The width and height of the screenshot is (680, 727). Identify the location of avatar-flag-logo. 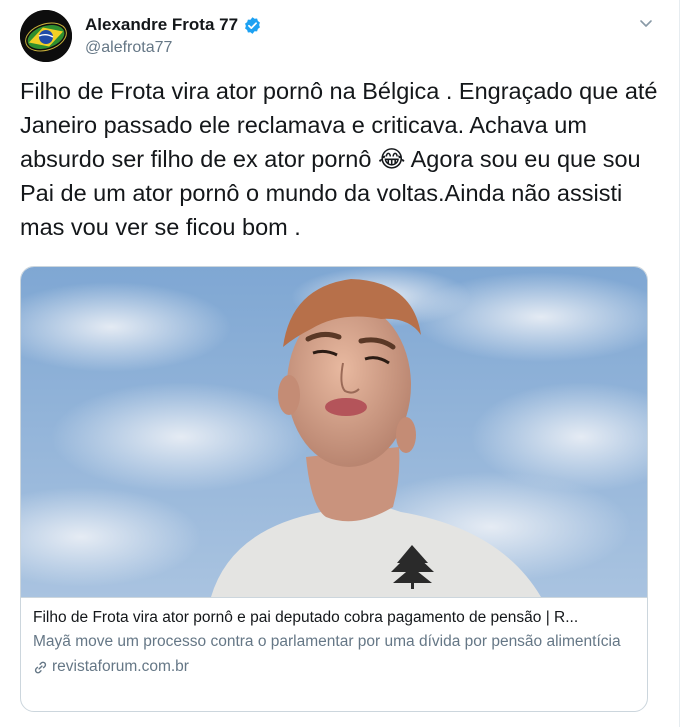
(46, 36).